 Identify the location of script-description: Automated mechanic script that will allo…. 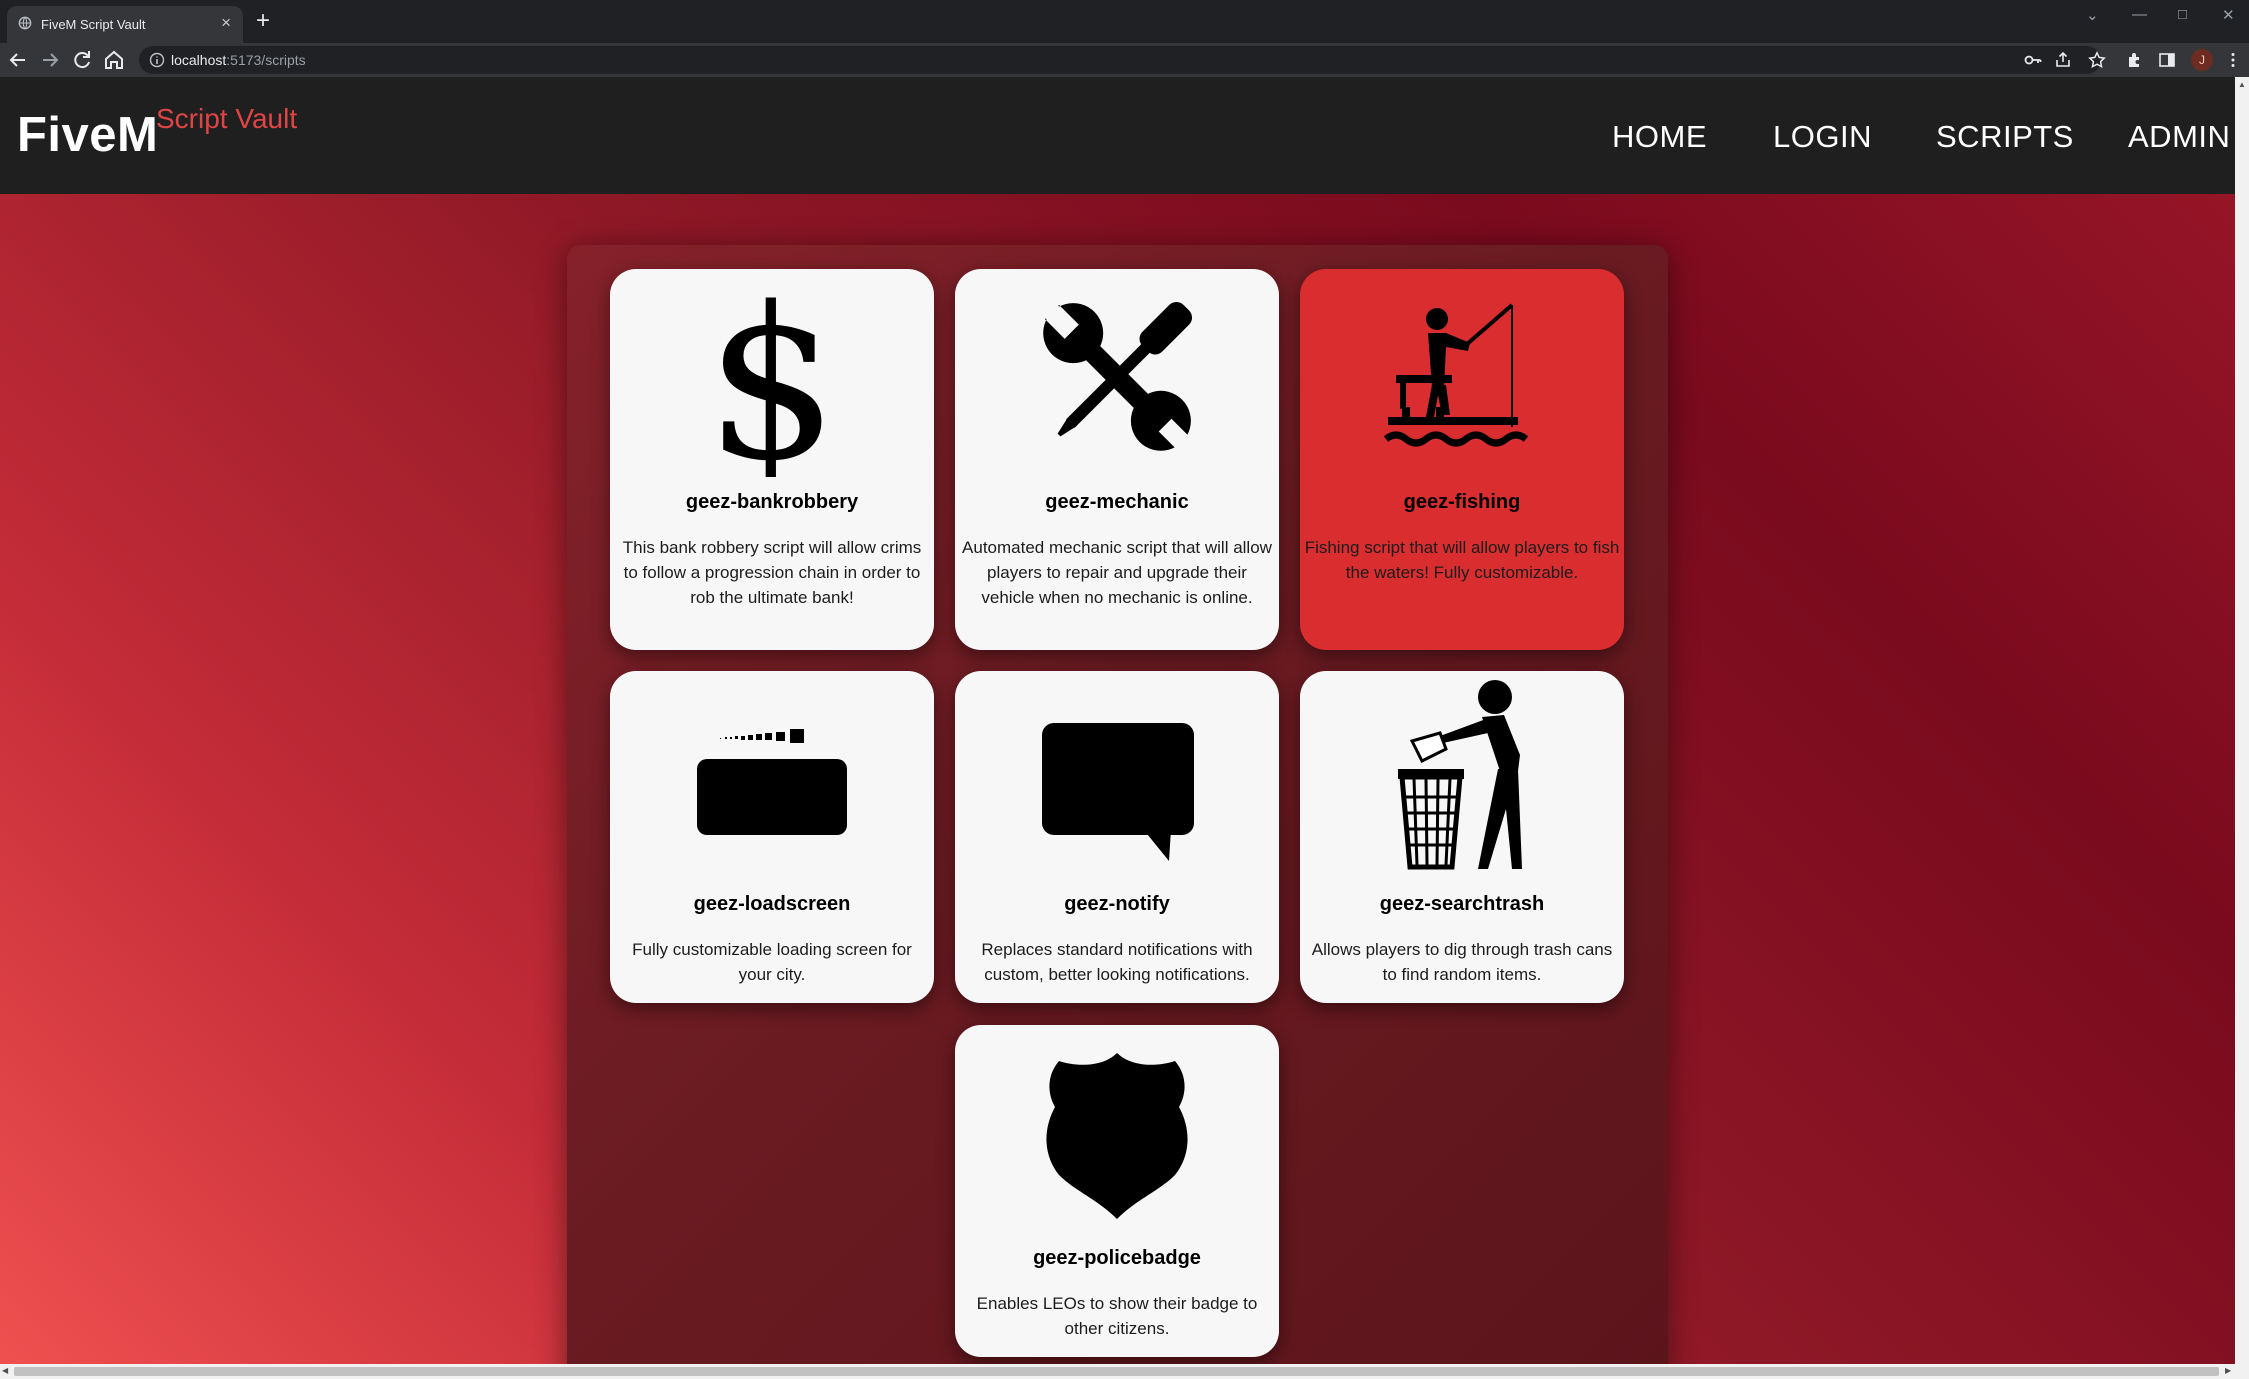
(1117, 572).